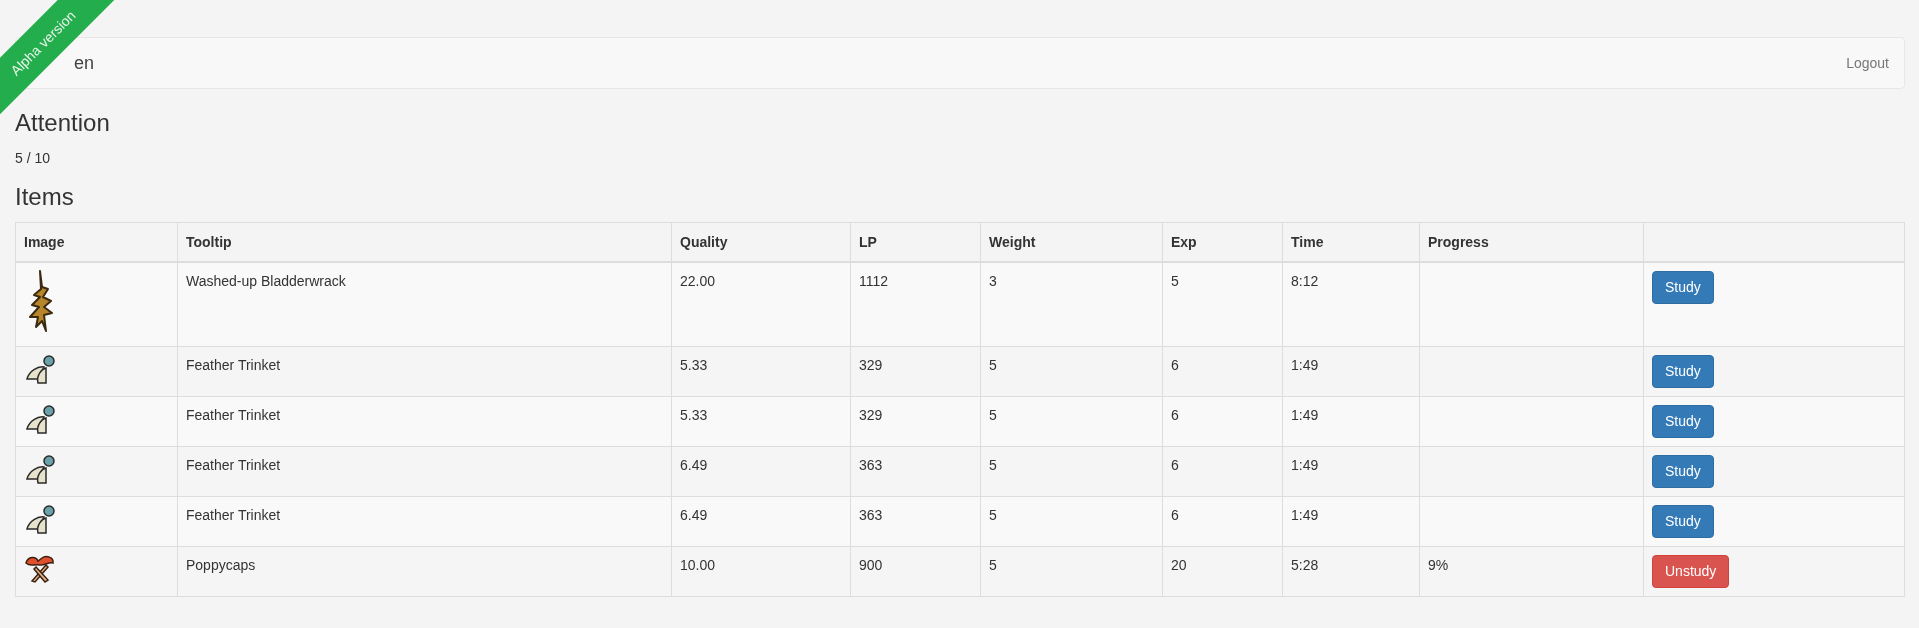 The width and height of the screenshot is (1919, 628). What do you see at coordinates (266, 281) in the screenshot?
I see `table-cell: Washed-up Bladderwrack` at bounding box center [266, 281].